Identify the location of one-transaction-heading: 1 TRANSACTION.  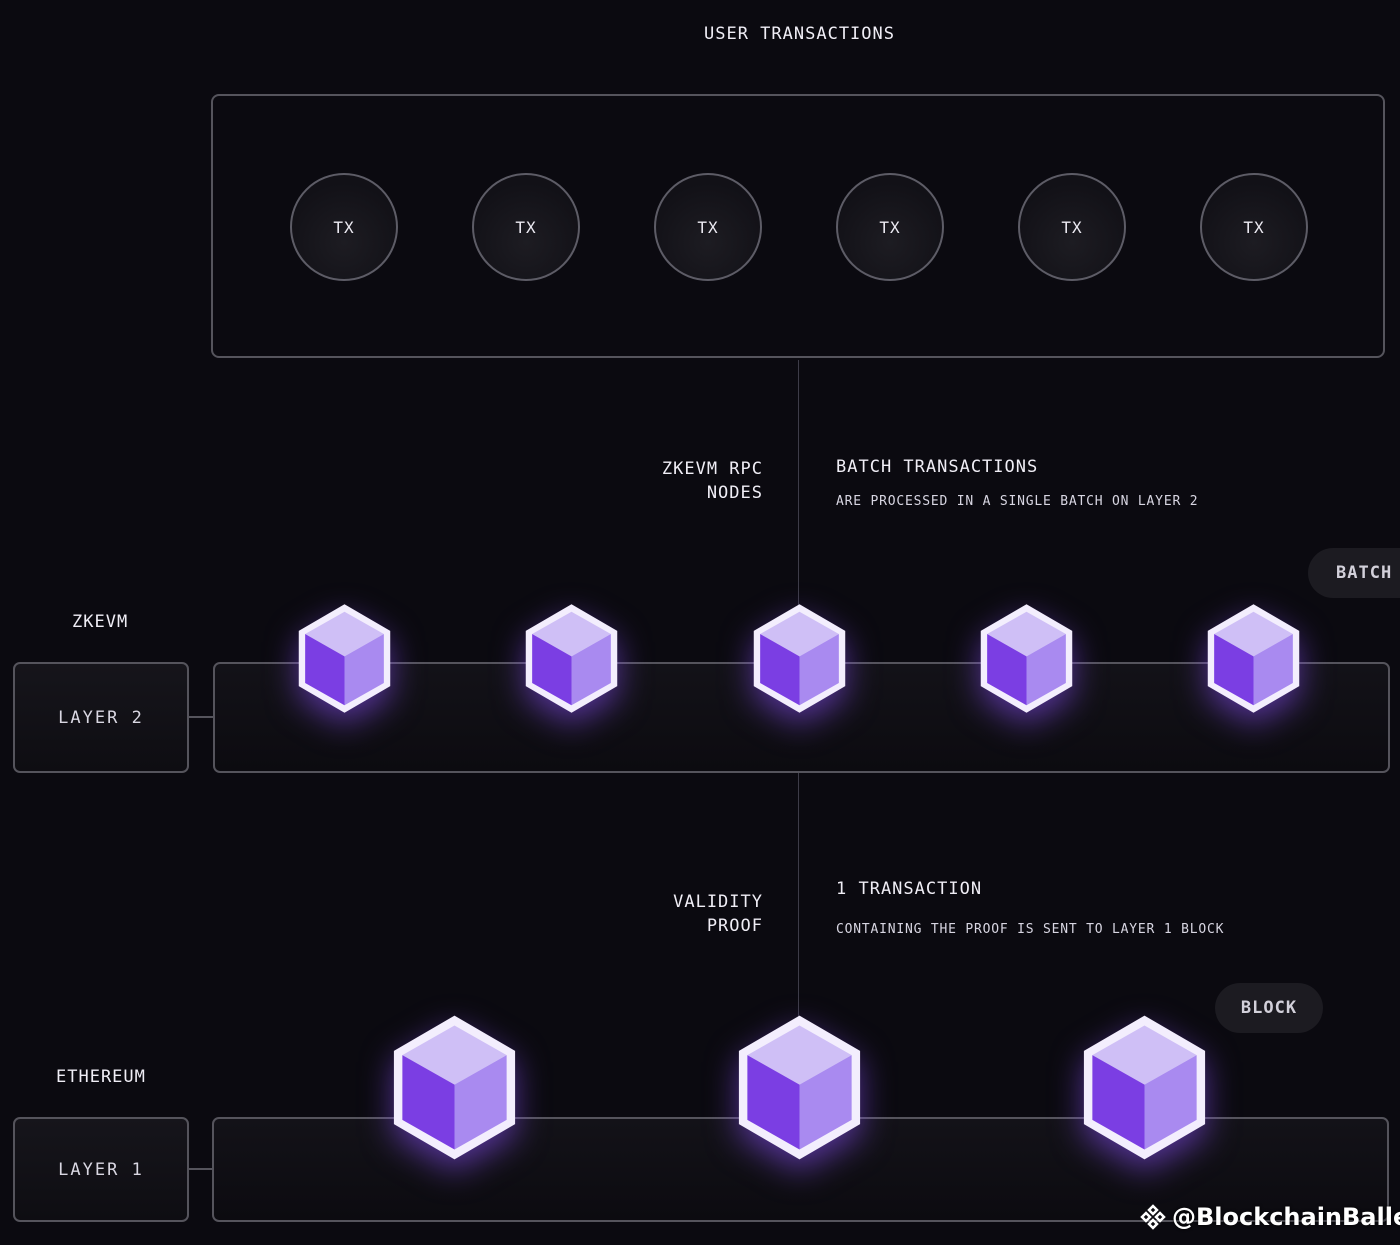
(909, 889).